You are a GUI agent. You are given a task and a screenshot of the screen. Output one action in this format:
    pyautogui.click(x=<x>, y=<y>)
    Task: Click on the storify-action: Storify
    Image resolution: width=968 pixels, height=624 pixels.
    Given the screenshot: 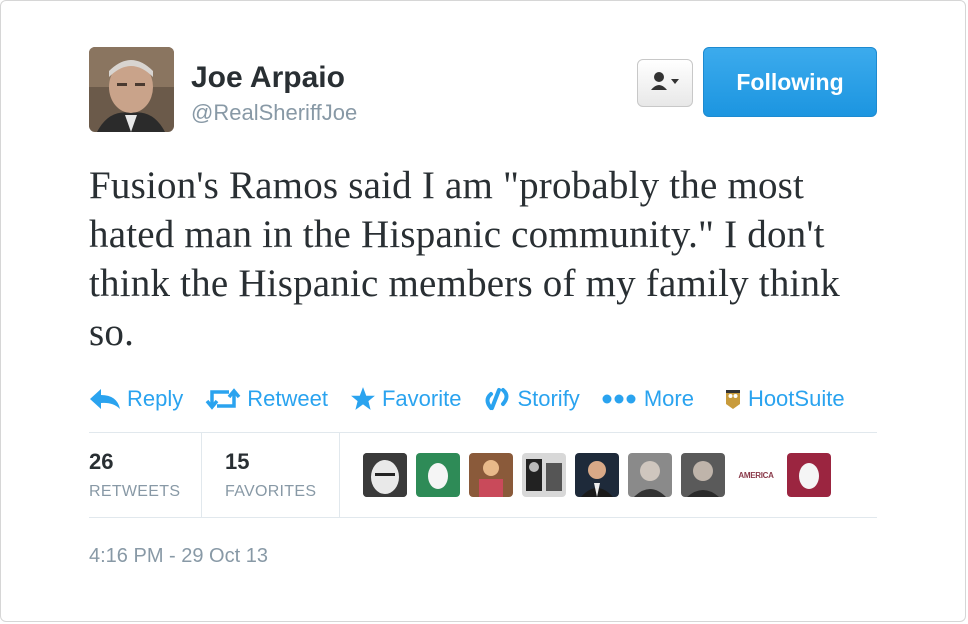 What is the action you would take?
    pyautogui.click(x=531, y=399)
    